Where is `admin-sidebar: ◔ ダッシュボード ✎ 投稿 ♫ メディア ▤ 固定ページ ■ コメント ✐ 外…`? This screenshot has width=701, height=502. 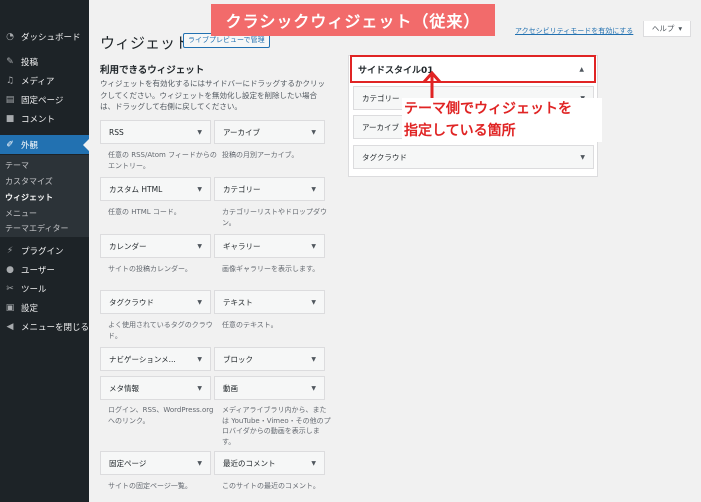
admin-sidebar: ◔ ダッシュボード ✎ 投稿 ♫ メディア ▤ 固定ページ ■ コメント ✐ 外… is located at coordinates (44, 251).